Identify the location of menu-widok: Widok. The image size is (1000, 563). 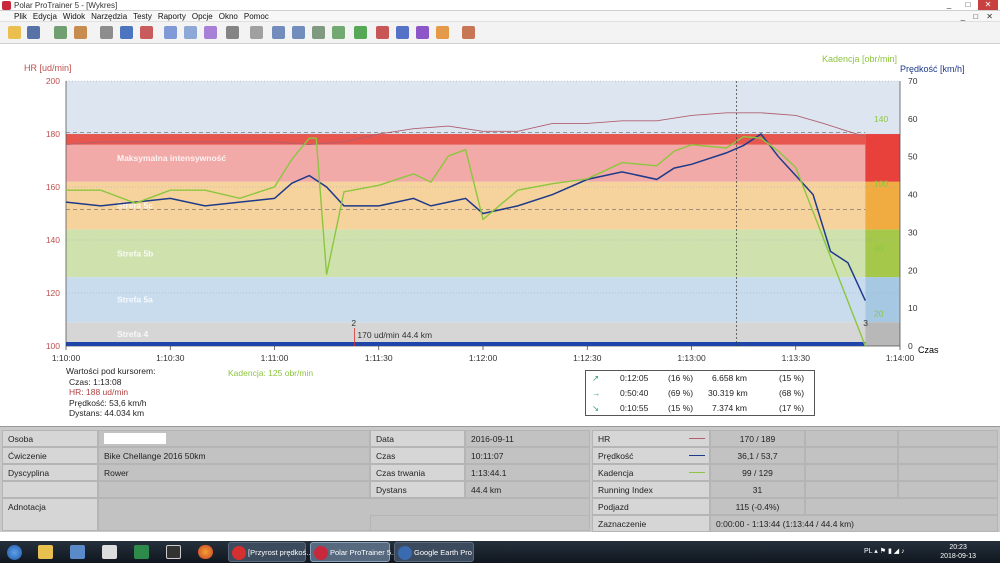
(74, 16).